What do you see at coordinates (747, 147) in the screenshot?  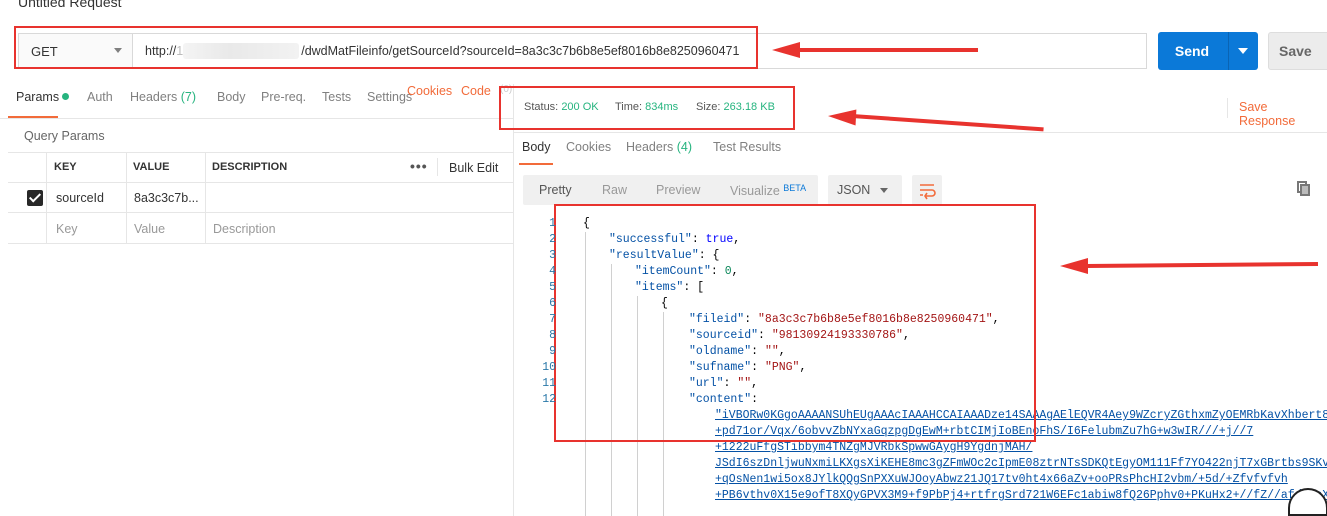 I see `resp-tab-test-results: Test Results` at bounding box center [747, 147].